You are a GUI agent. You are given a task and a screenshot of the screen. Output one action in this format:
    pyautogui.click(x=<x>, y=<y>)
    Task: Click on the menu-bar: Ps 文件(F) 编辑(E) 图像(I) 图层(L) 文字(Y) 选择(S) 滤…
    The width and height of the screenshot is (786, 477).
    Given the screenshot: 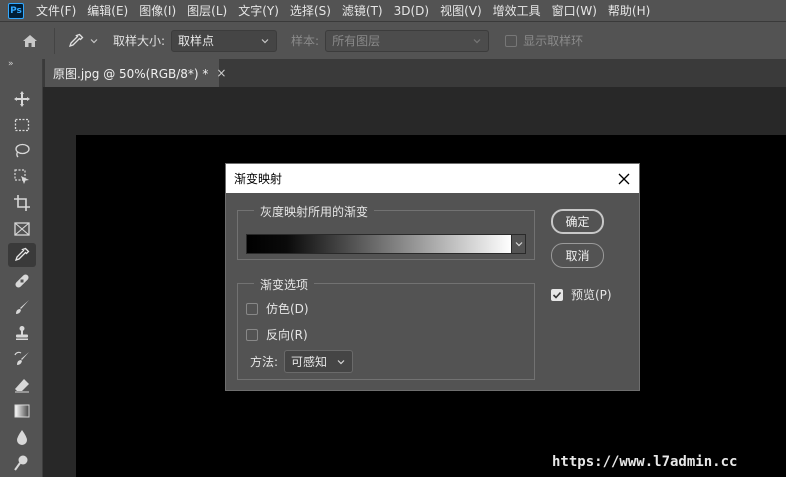 What is the action you would take?
    pyautogui.click(x=393, y=10)
    